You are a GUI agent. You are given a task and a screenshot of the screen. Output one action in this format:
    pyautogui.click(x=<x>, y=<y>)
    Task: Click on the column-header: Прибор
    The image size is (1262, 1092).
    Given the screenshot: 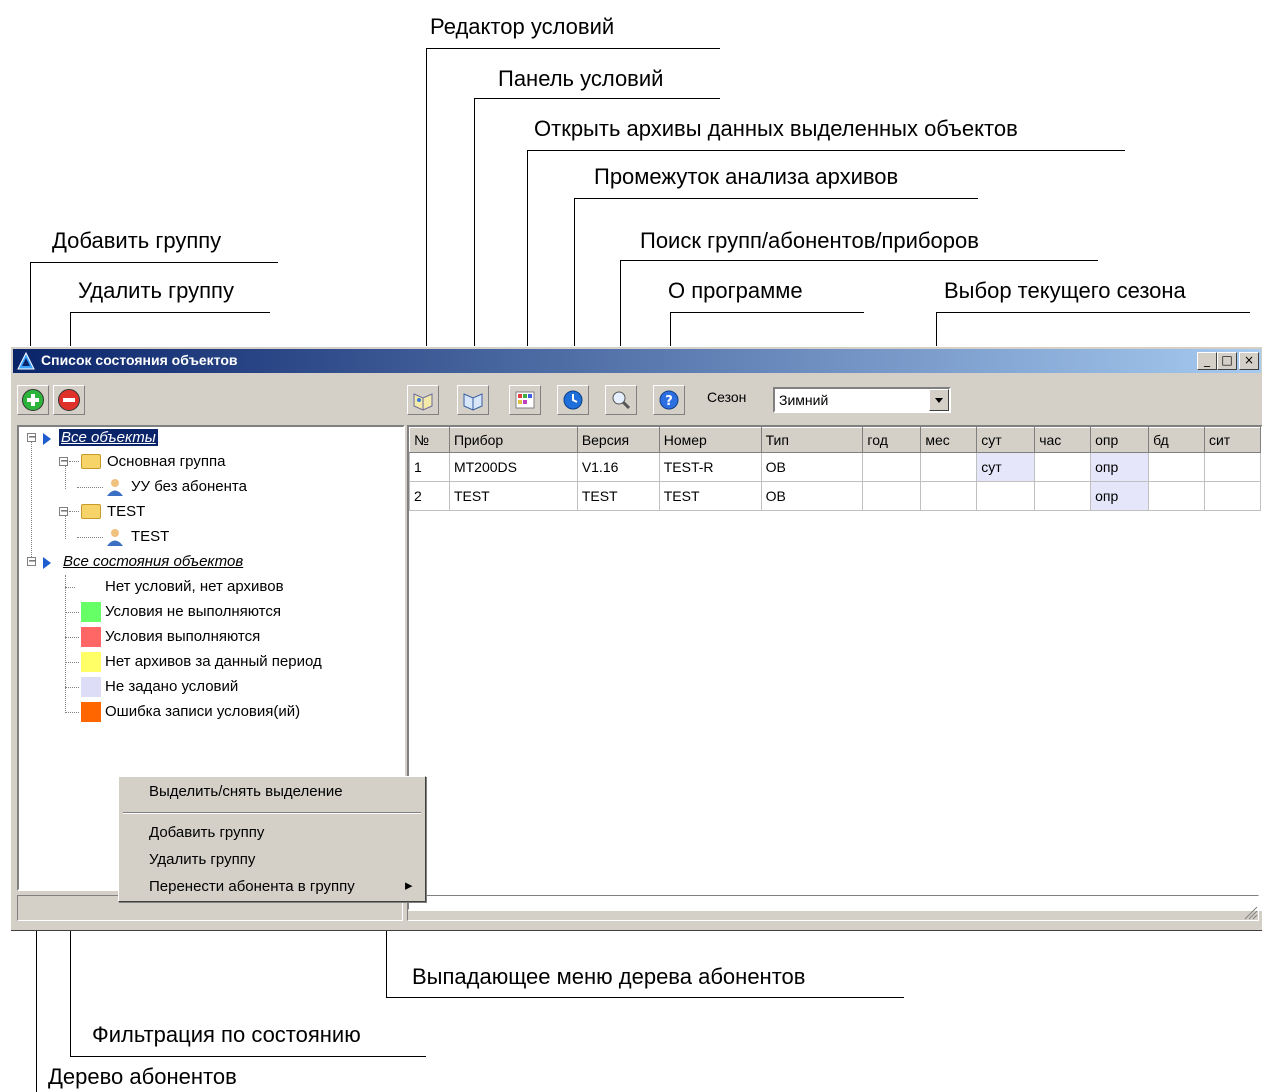 What is the action you would take?
    pyautogui.click(x=513, y=440)
    